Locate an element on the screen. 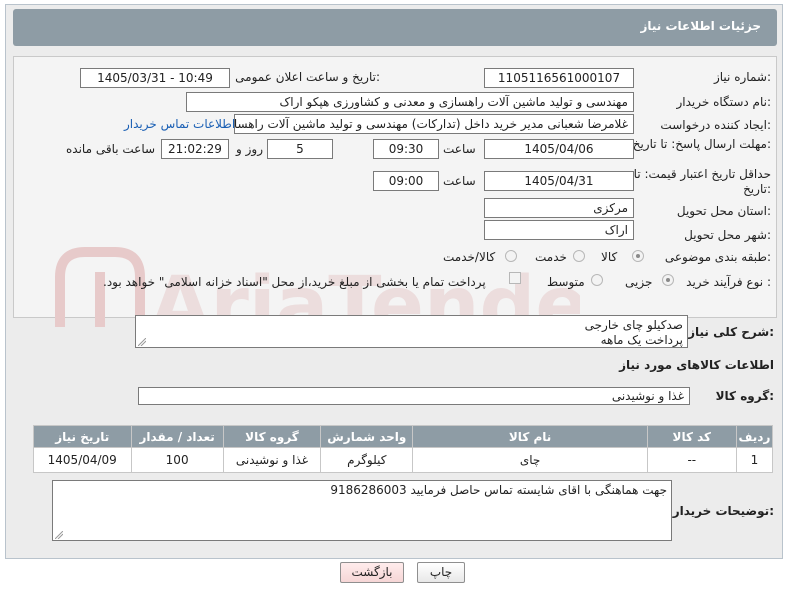 This screenshot has height=598, width=788. description-line-2: پرداخت یک ماهه is located at coordinates (641, 340).